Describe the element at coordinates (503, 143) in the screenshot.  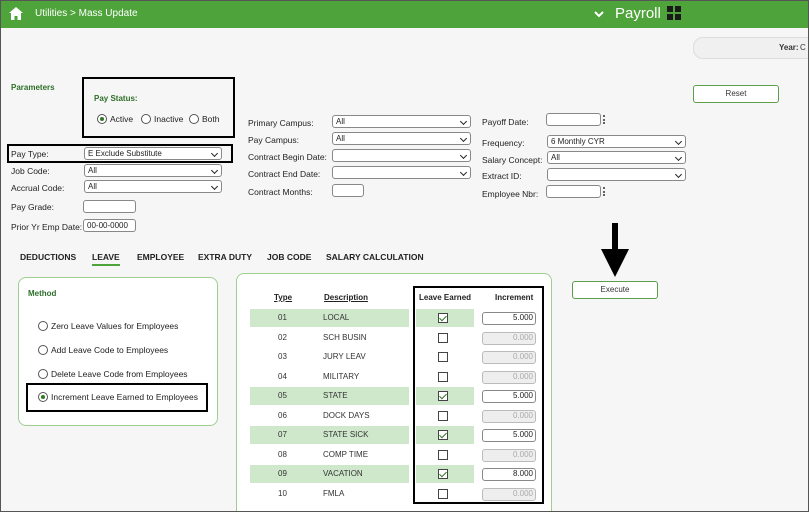
I see `frequency-label: Frequency:` at that location.